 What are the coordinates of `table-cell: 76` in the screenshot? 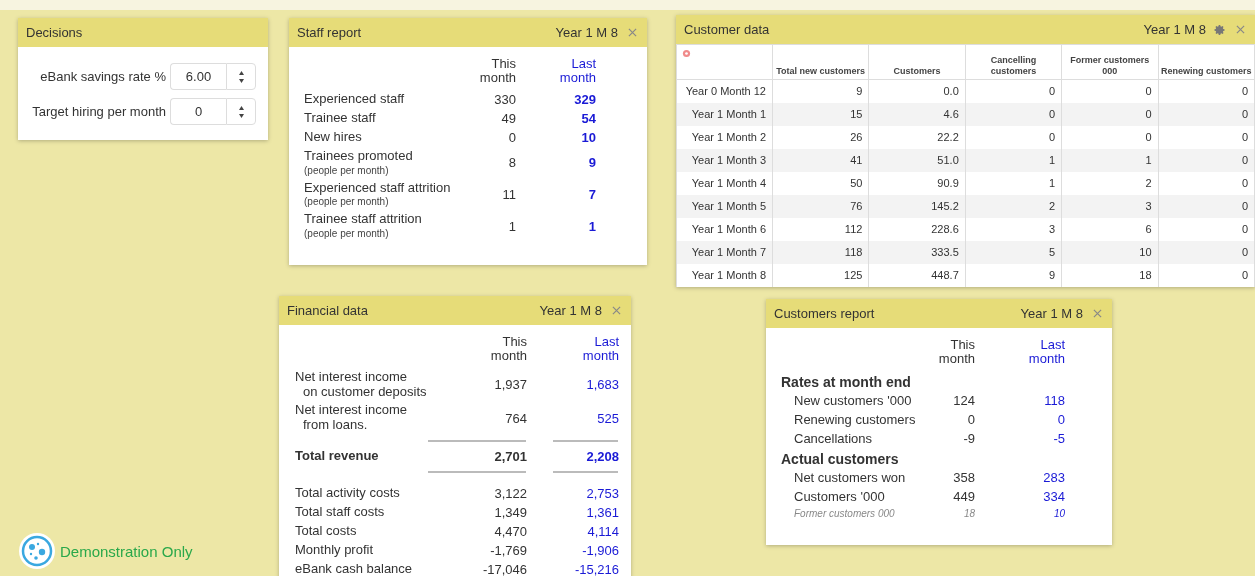 It's located at (856, 206).